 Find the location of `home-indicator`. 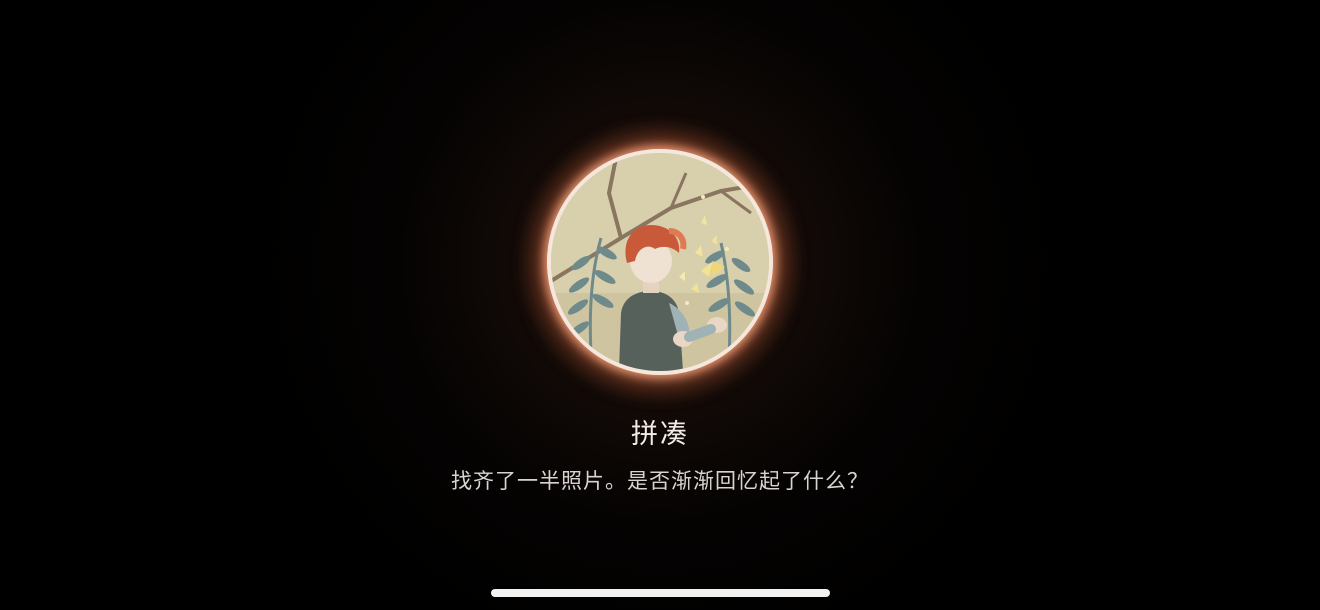

home-indicator is located at coordinates (660, 593).